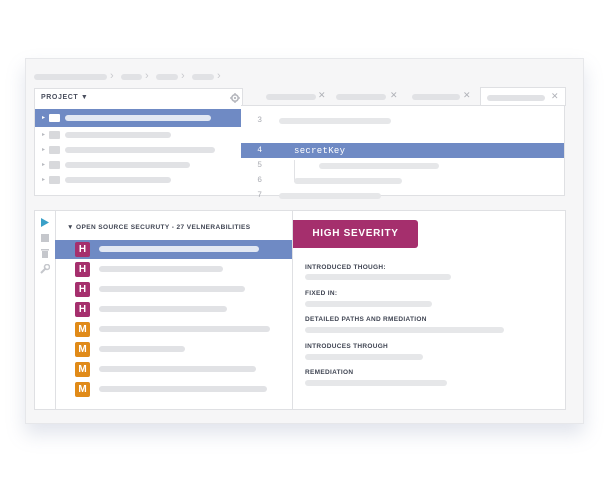 The width and height of the screenshot is (609, 500). I want to click on detailed-paths-label: DETAILED PATHS AND RMEDIATION, so click(366, 319).